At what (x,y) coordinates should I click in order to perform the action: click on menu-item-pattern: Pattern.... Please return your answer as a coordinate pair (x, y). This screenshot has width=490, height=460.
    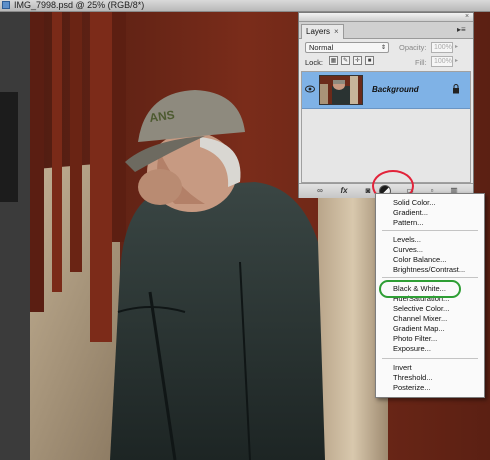
    Looking at the image, I should click on (408, 222).